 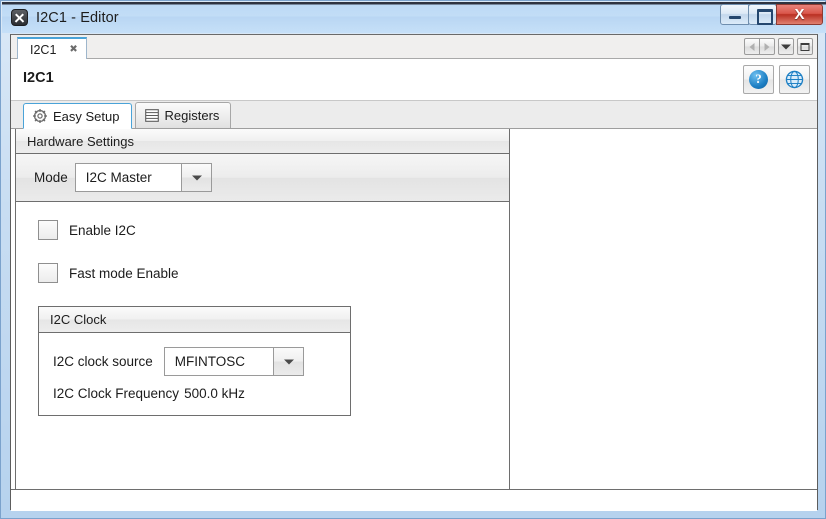 What do you see at coordinates (414, 500) in the screenshot?
I see `bottom-strip` at bounding box center [414, 500].